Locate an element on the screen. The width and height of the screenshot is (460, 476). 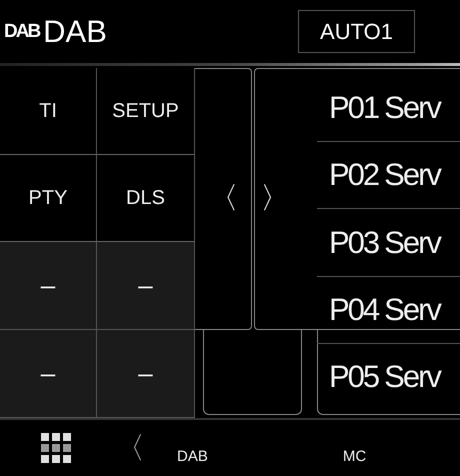
function-button: SETUP is located at coordinates (146, 111).